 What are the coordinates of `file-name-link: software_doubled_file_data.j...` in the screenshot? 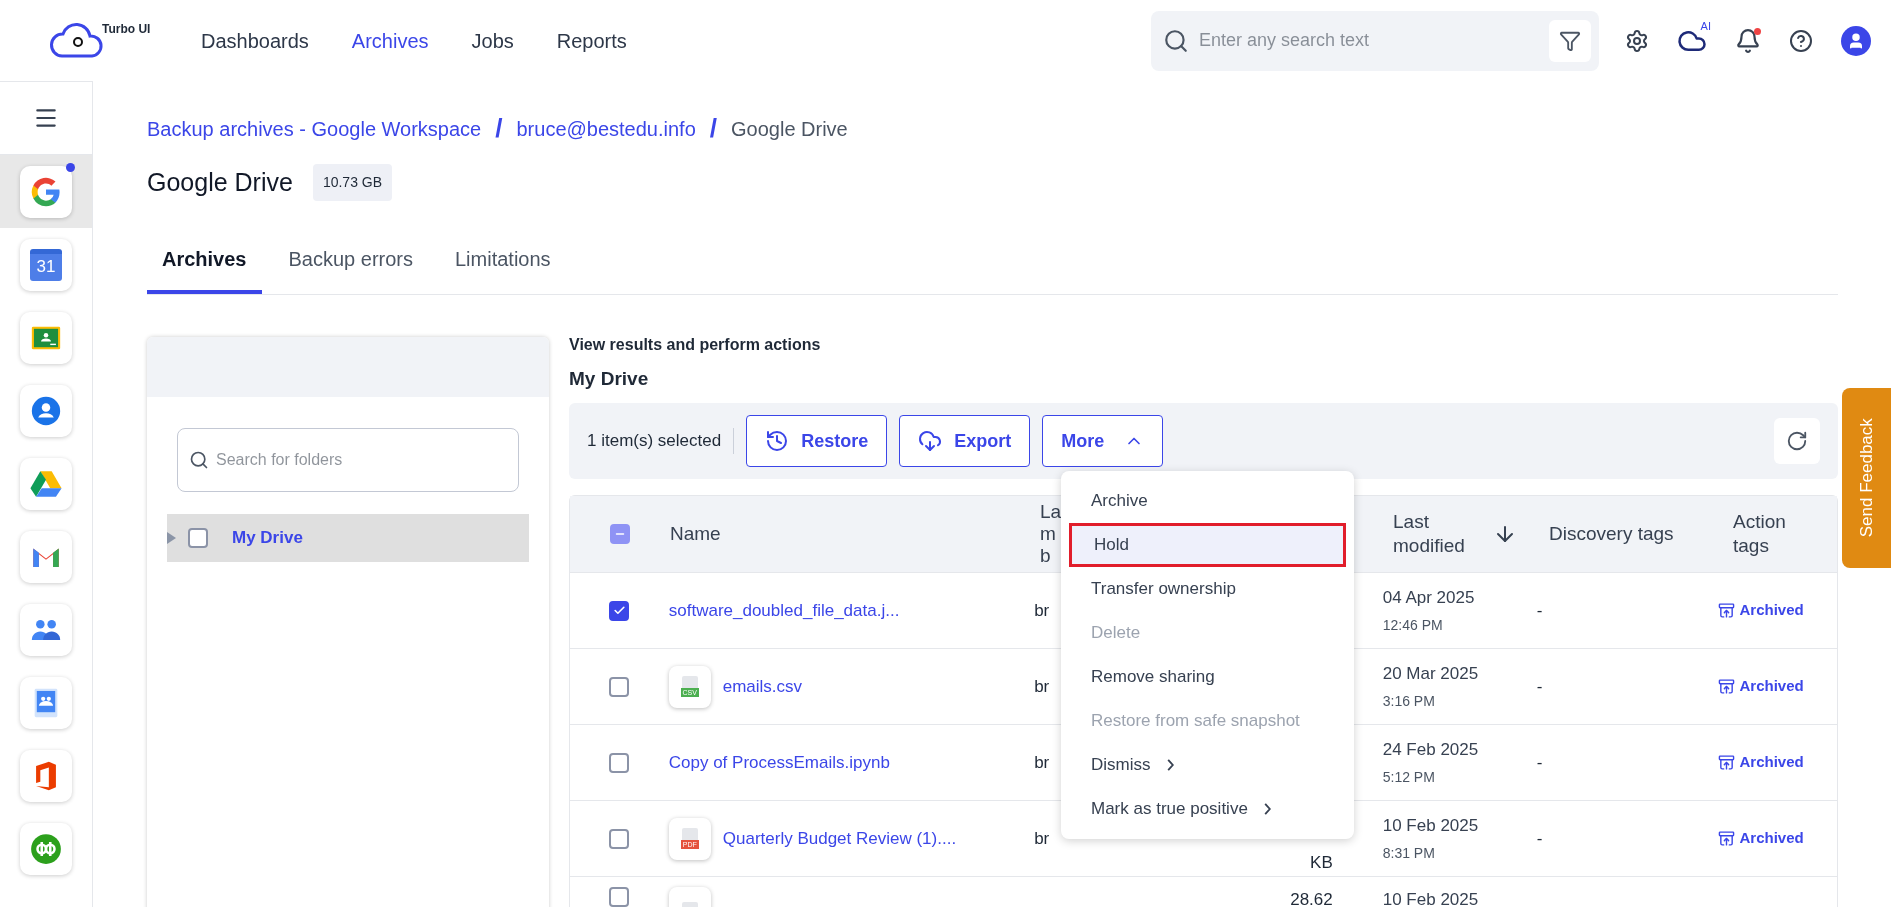 It's located at (784, 610).